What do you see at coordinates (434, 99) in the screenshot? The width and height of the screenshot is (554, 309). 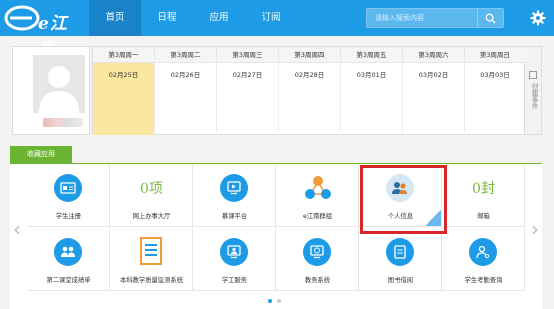 I see `calendar-day: 03月02日` at bounding box center [434, 99].